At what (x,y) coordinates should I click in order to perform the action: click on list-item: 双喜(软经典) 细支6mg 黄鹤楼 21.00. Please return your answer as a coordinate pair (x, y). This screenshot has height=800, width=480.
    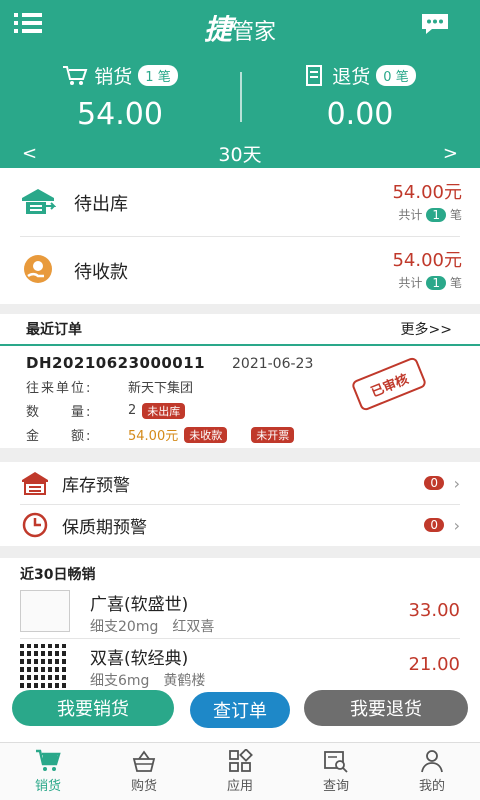
    Looking at the image, I should click on (240, 666).